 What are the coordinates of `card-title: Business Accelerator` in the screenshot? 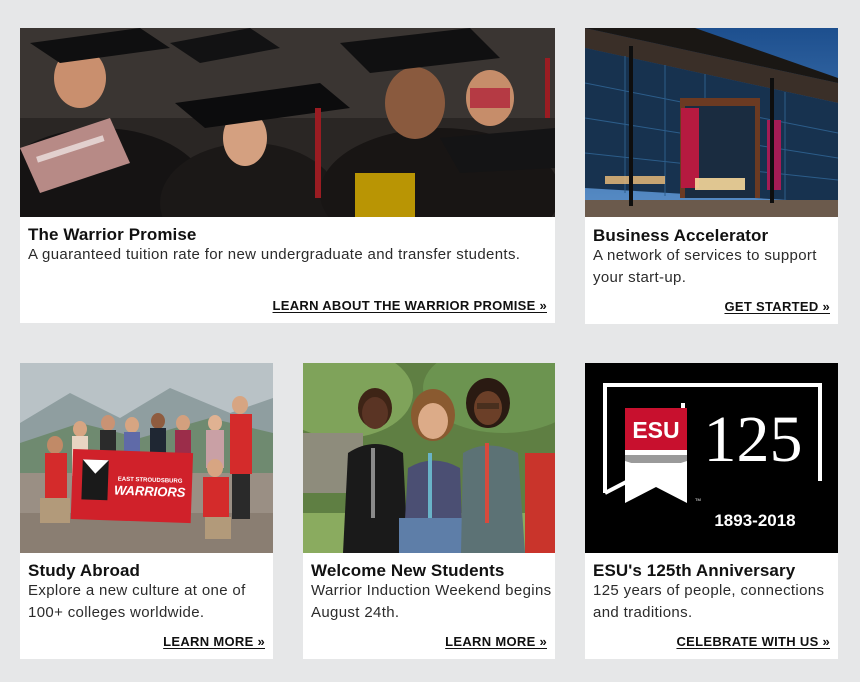 It's located at (681, 235).